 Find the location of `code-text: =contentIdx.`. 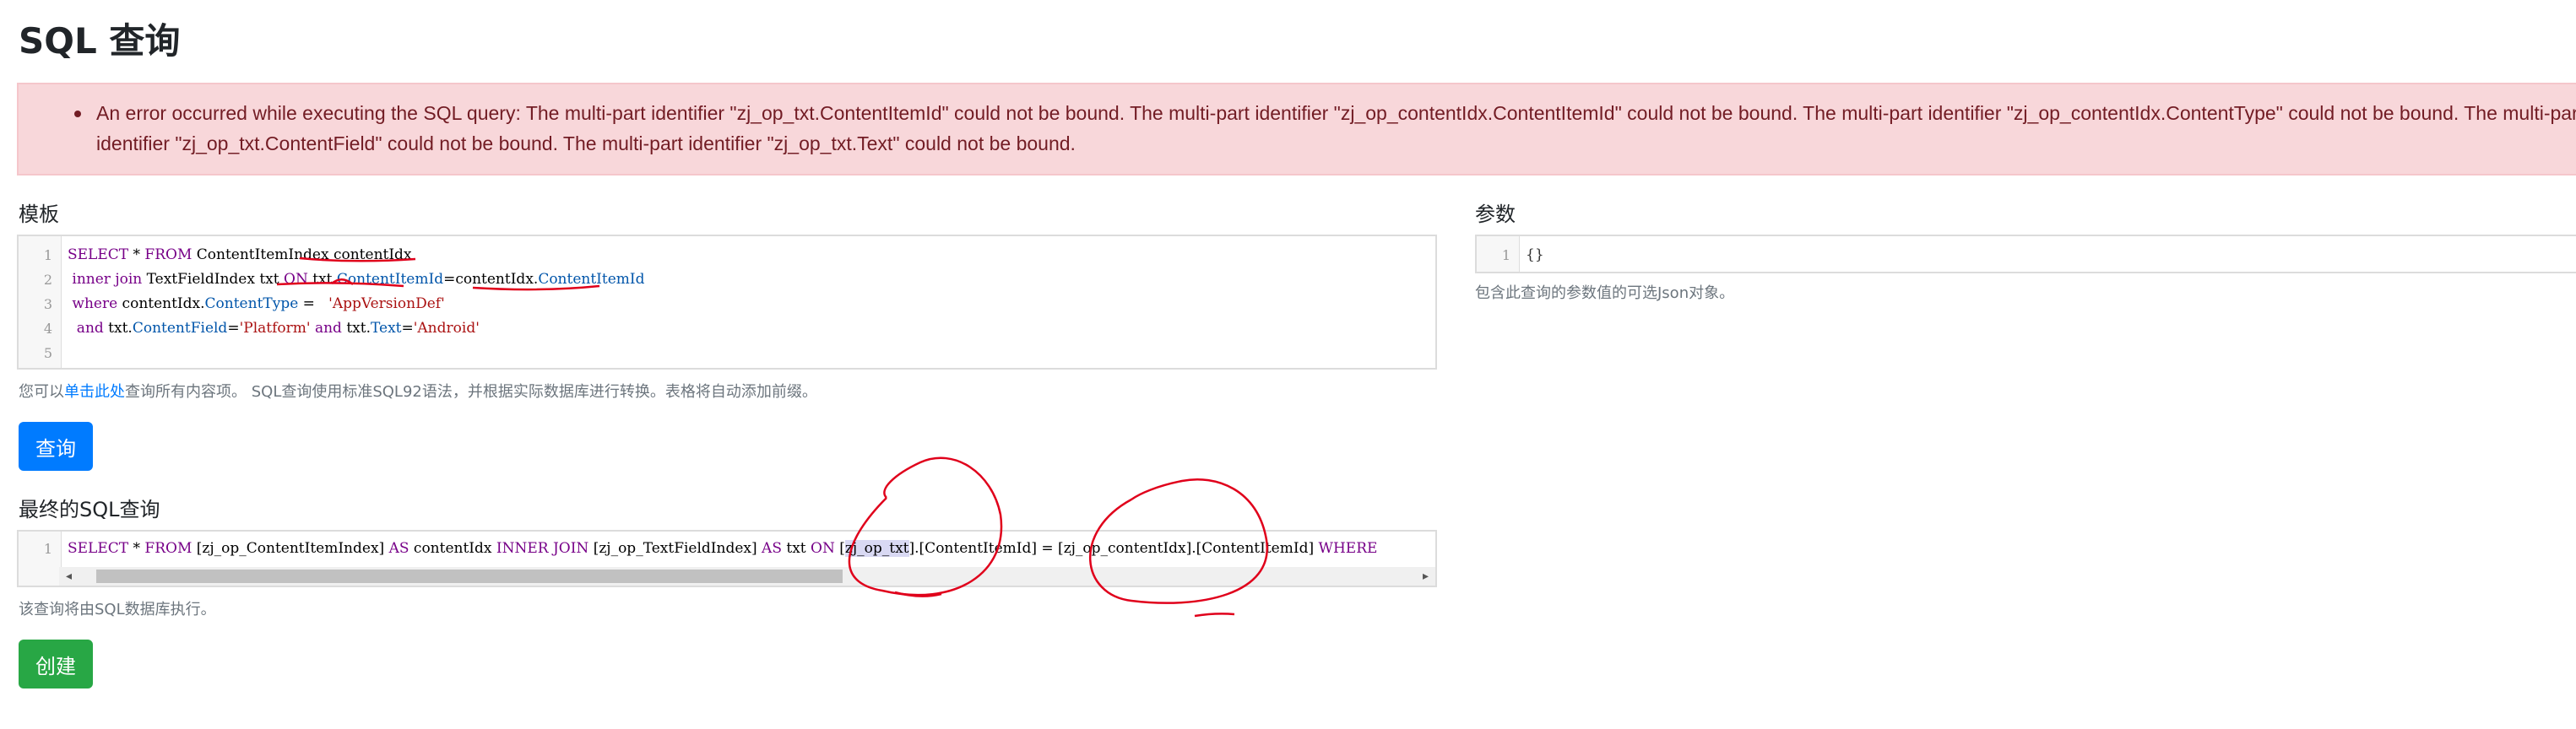

code-text: =contentIdx. is located at coordinates (491, 279).